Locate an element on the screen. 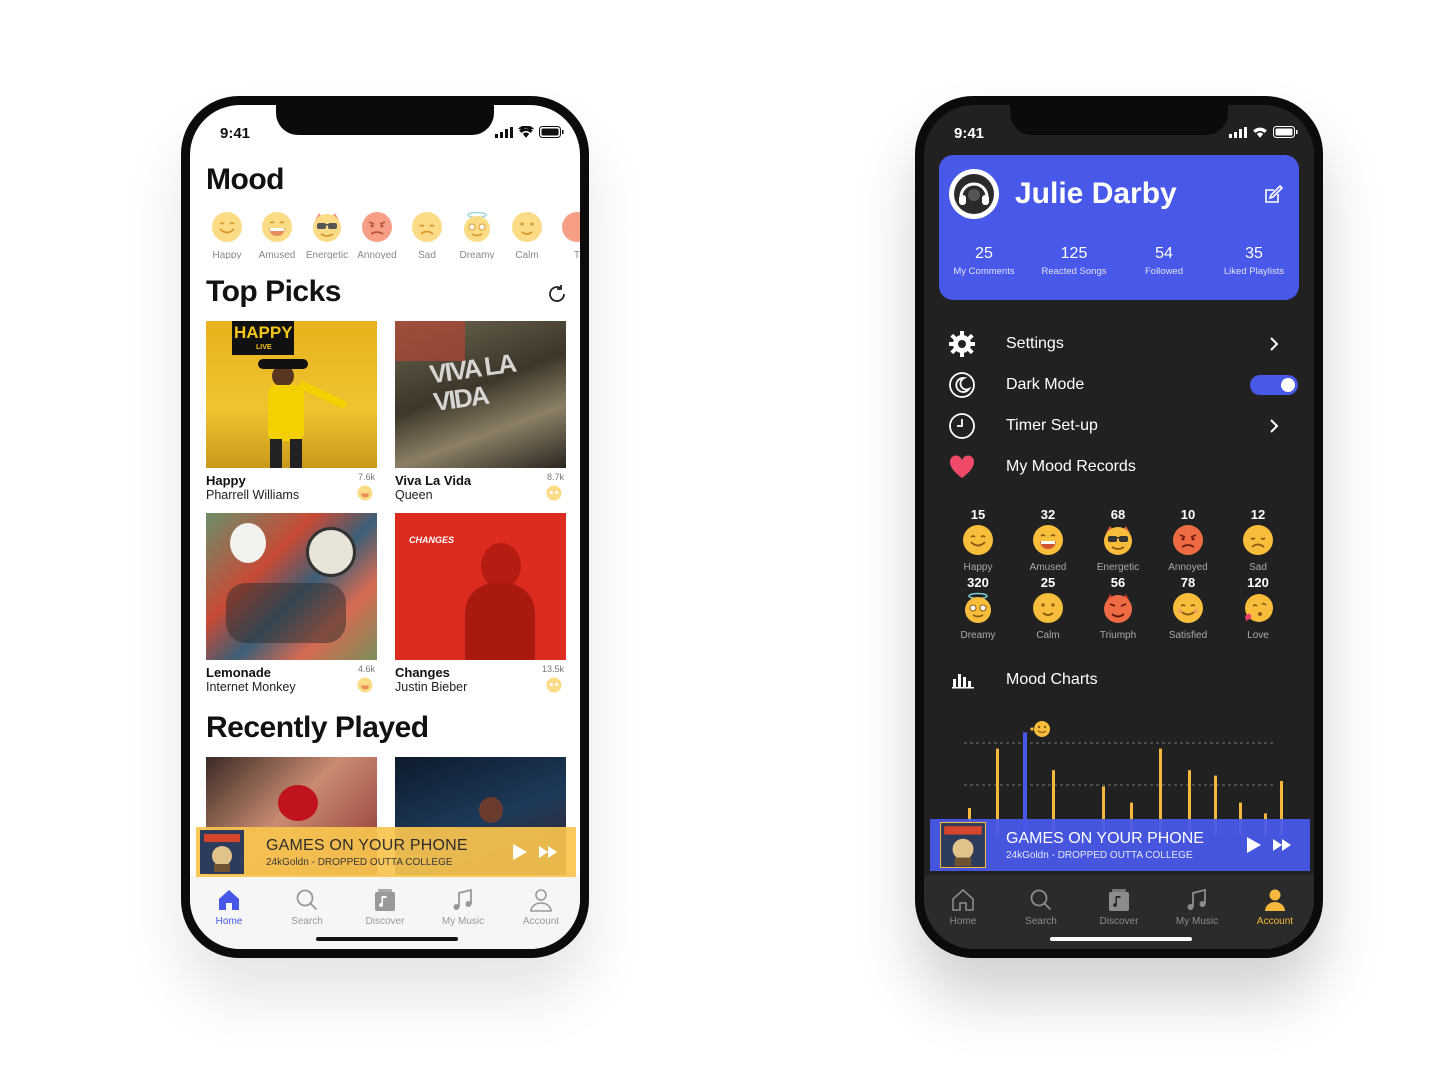 The image size is (1442, 1080). record-dreamy: 320 Dreamy is located at coordinates (978, 608).